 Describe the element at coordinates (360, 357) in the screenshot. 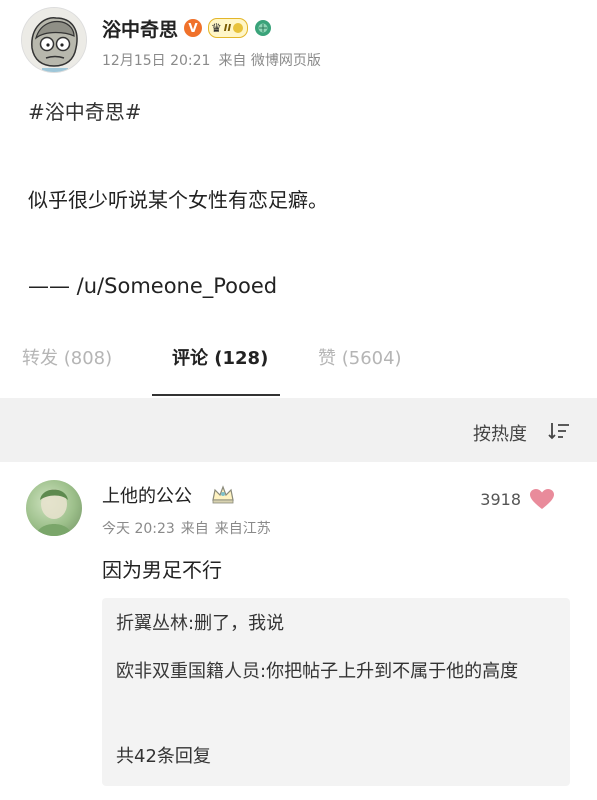

I see `tab-likes: 赞 (5604)` at that location.